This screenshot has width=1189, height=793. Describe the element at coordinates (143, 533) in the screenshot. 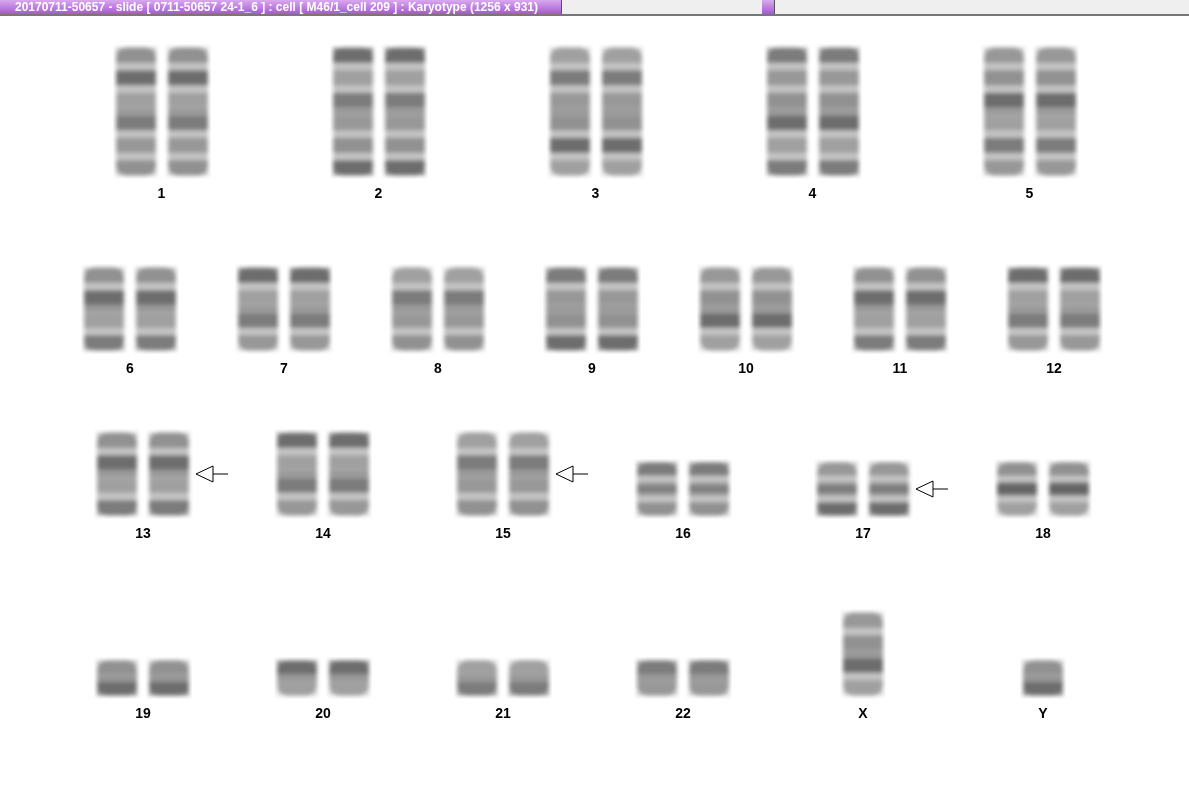

I see `chromosome-number: 13` at that location.